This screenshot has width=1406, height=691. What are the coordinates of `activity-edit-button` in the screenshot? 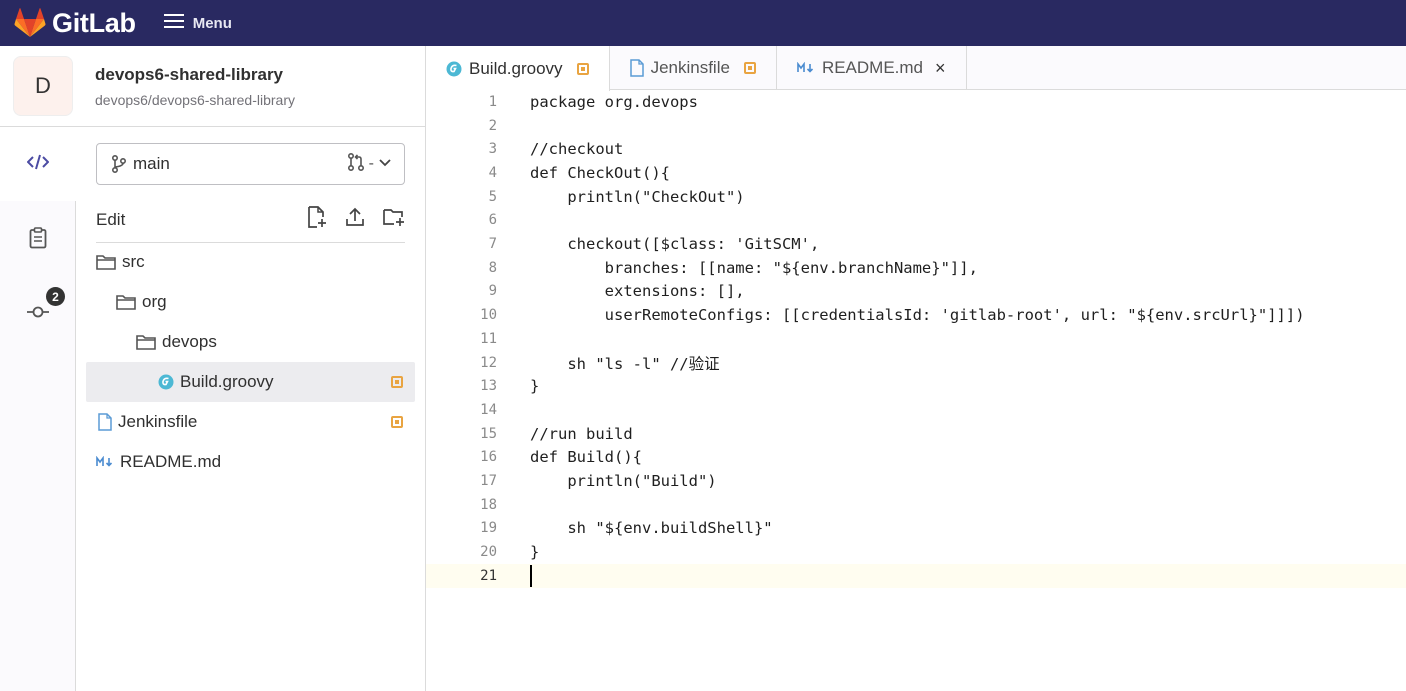 It's located at (38, 164).